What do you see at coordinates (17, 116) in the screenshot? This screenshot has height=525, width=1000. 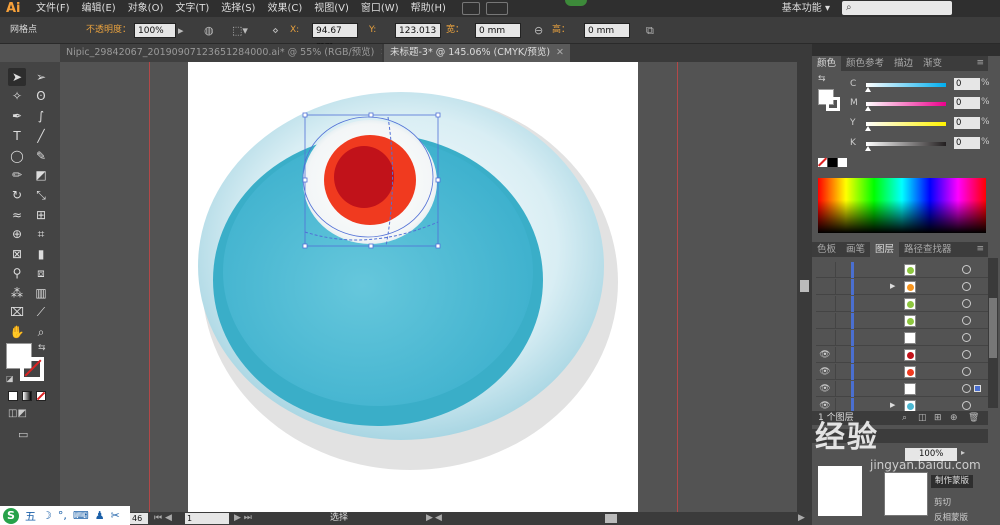 I see `pen-tool-icon: ✒` at bounding box center [17, 116].